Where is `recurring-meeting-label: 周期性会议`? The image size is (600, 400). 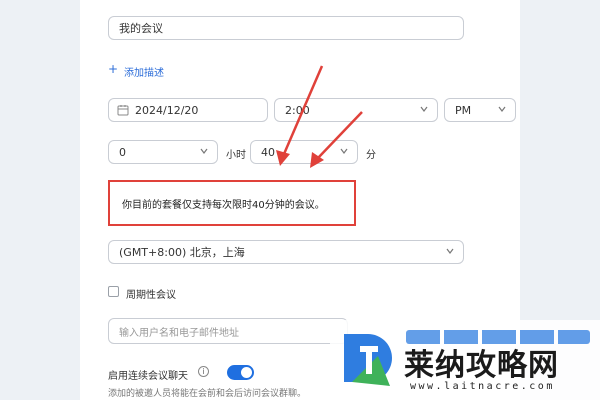
recurring-meeting-label: 周期性会议 is located at coordinates (151, 295).